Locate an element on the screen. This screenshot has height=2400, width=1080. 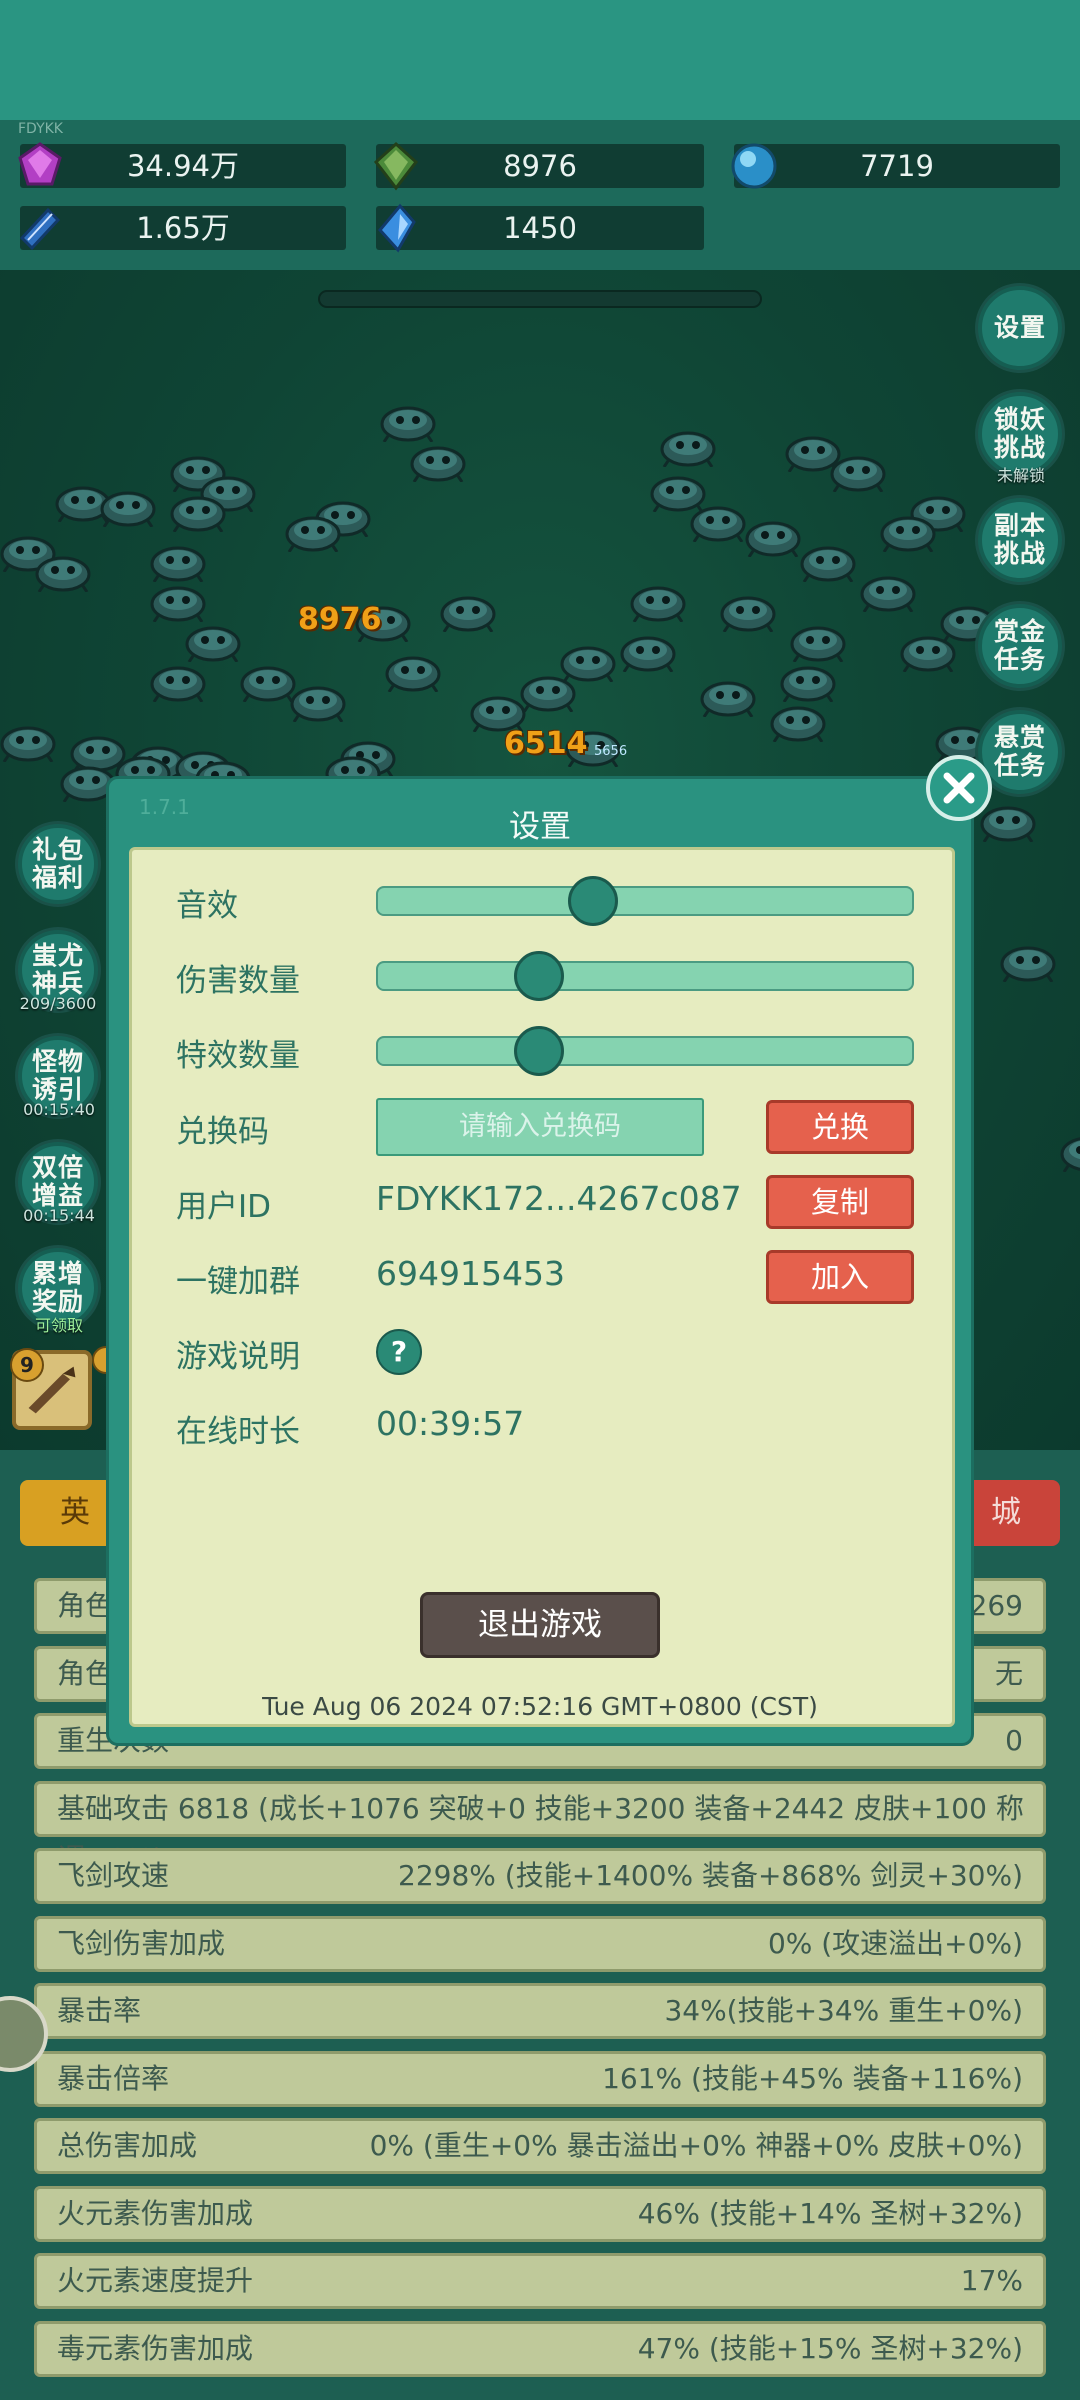
stat-value: 0 is located at coordinates (1014, 1740).